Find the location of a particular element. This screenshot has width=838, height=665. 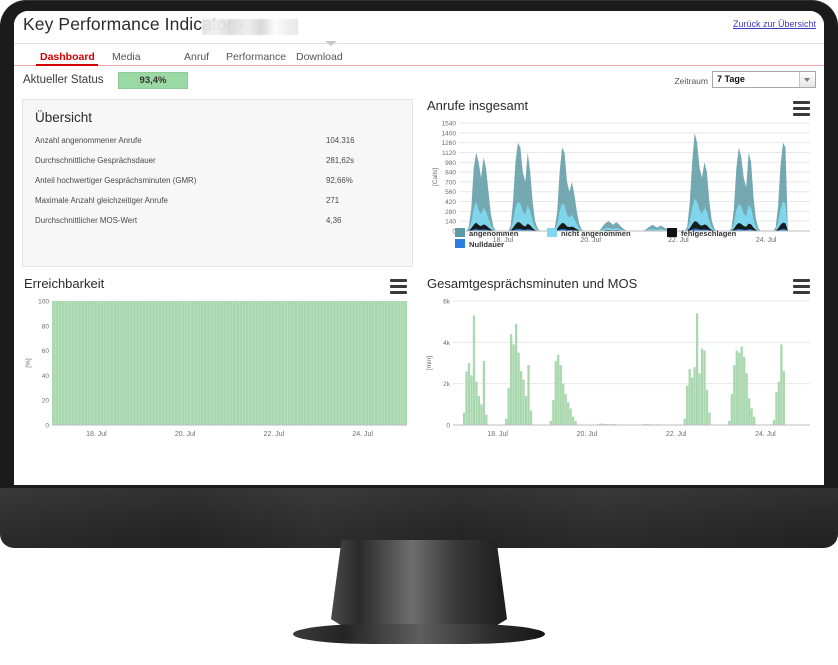

legend-label: fehlgeschlagen is located at coordinates (709, 233).